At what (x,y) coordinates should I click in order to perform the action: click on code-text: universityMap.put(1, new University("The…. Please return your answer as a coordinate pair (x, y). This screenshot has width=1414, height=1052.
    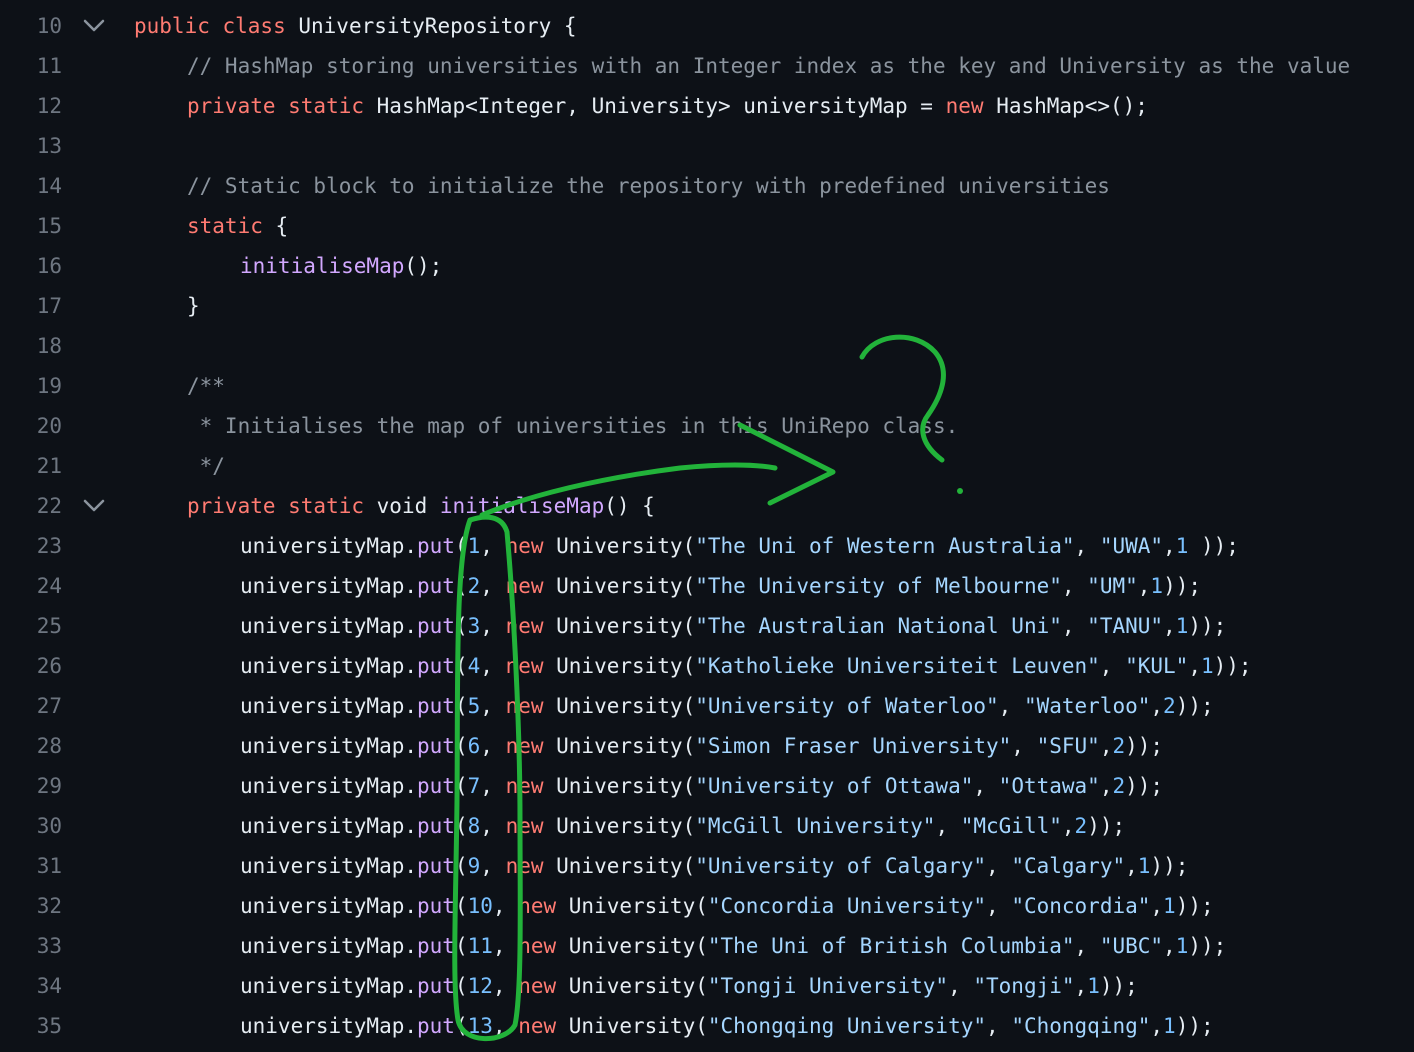
    Looking at the image, I should click on (739, 546).